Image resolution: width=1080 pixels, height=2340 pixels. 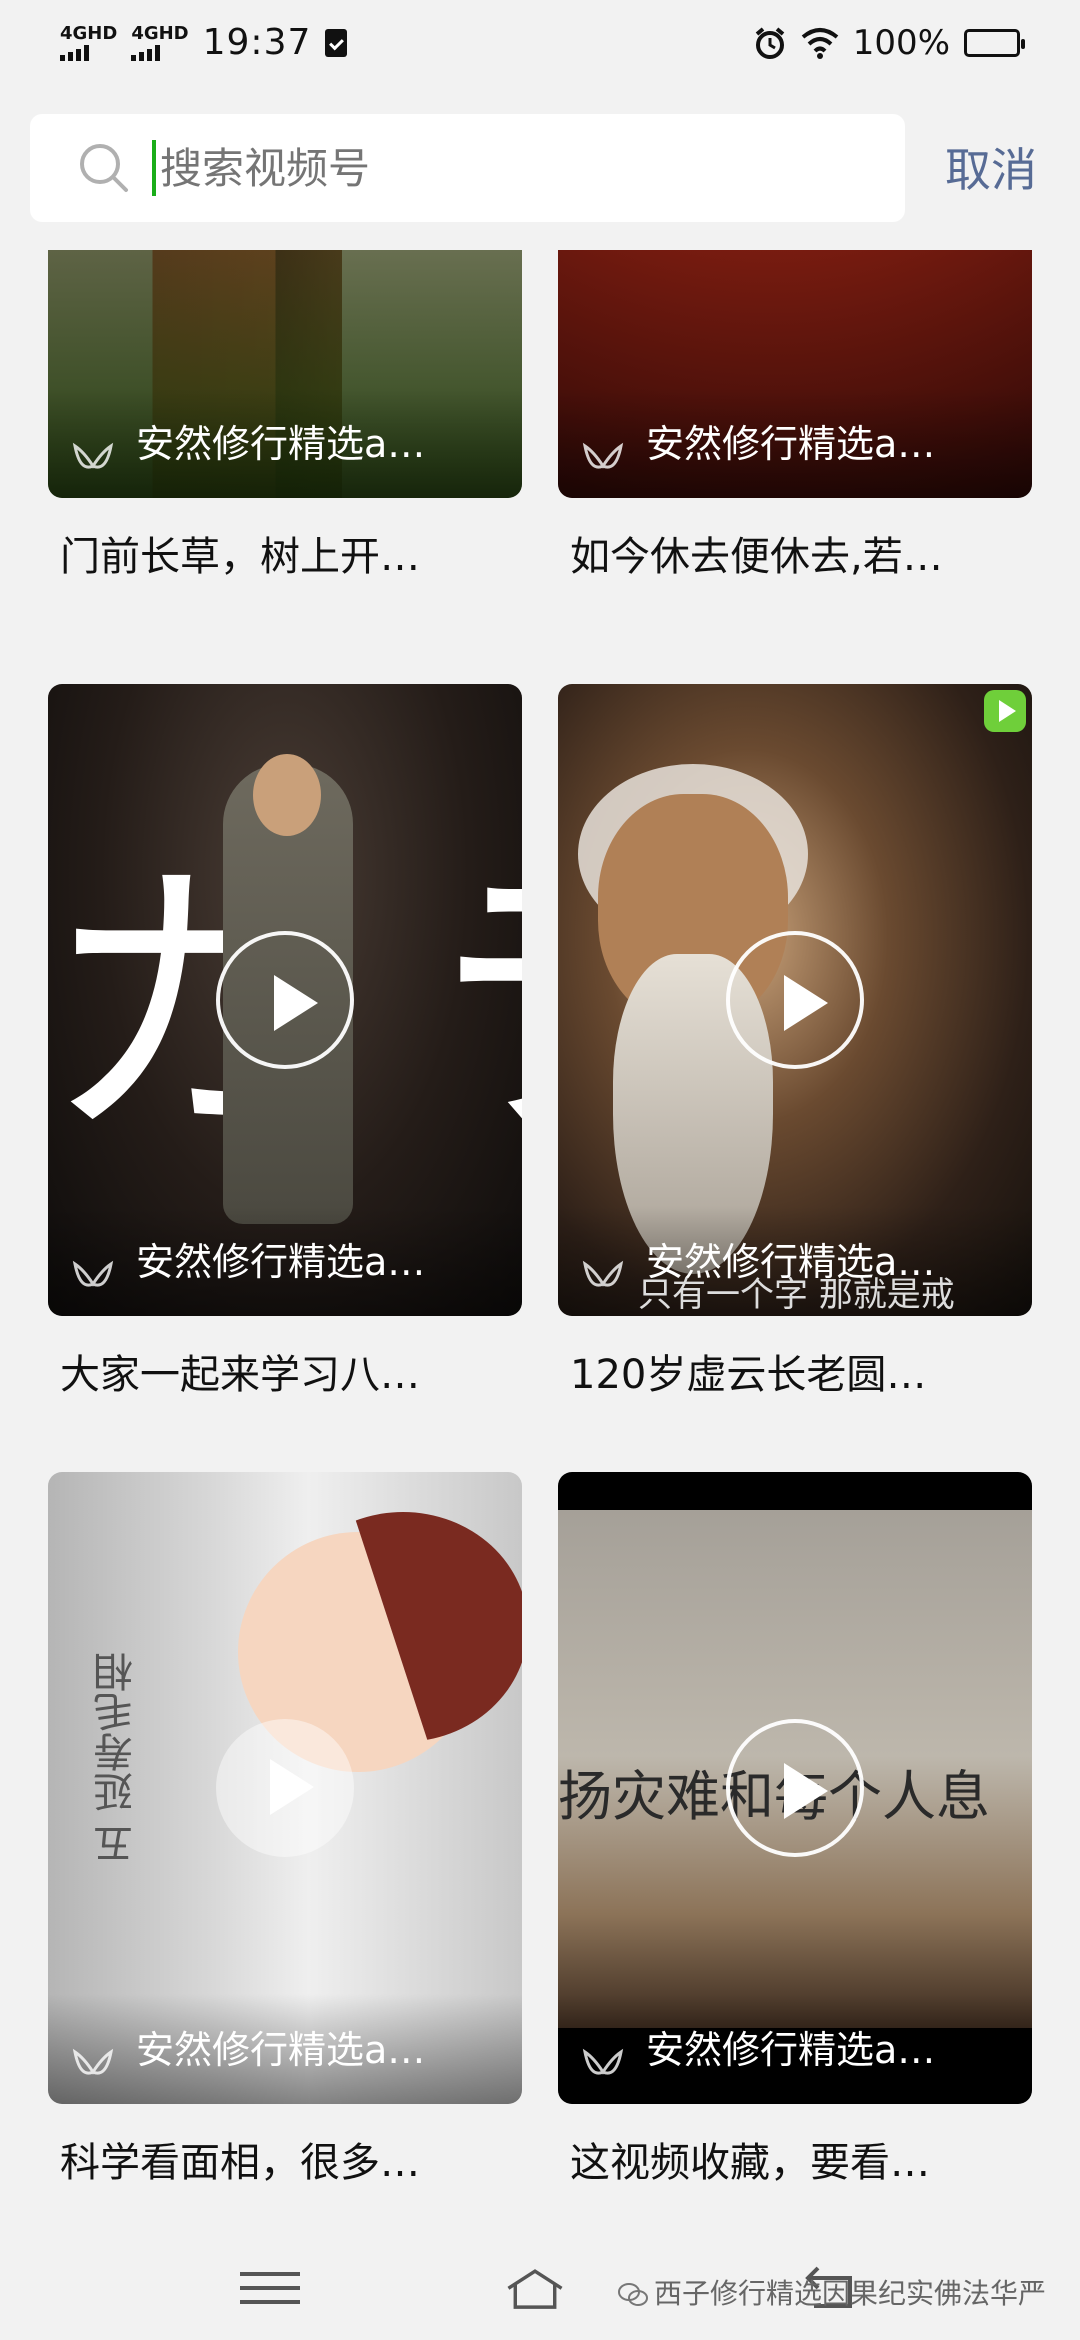 I want to click on status-right: 100%, so click(x=889, y=42).